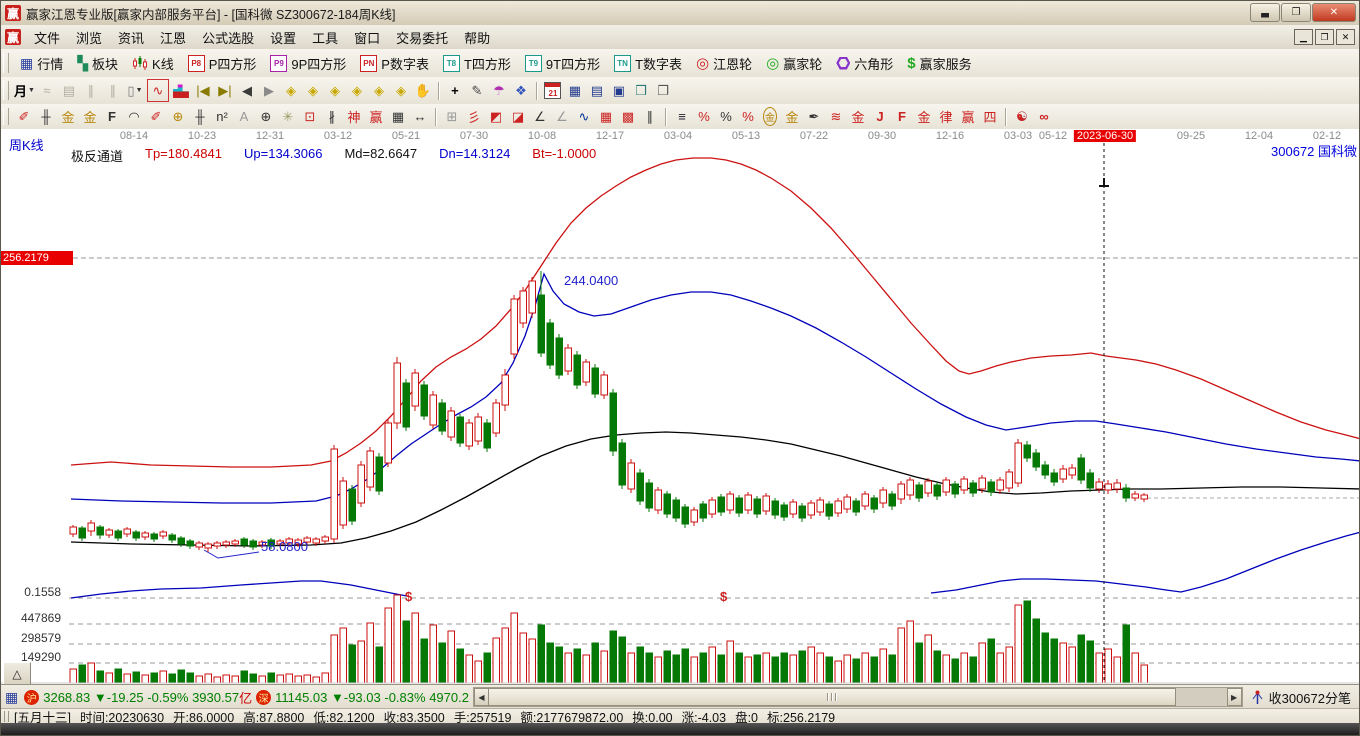 The image size is (1360, 736). Describe the element at coordinates (291, 90) in the screenshot. I see `diamond-compress-left-icon: ◈` at that location.